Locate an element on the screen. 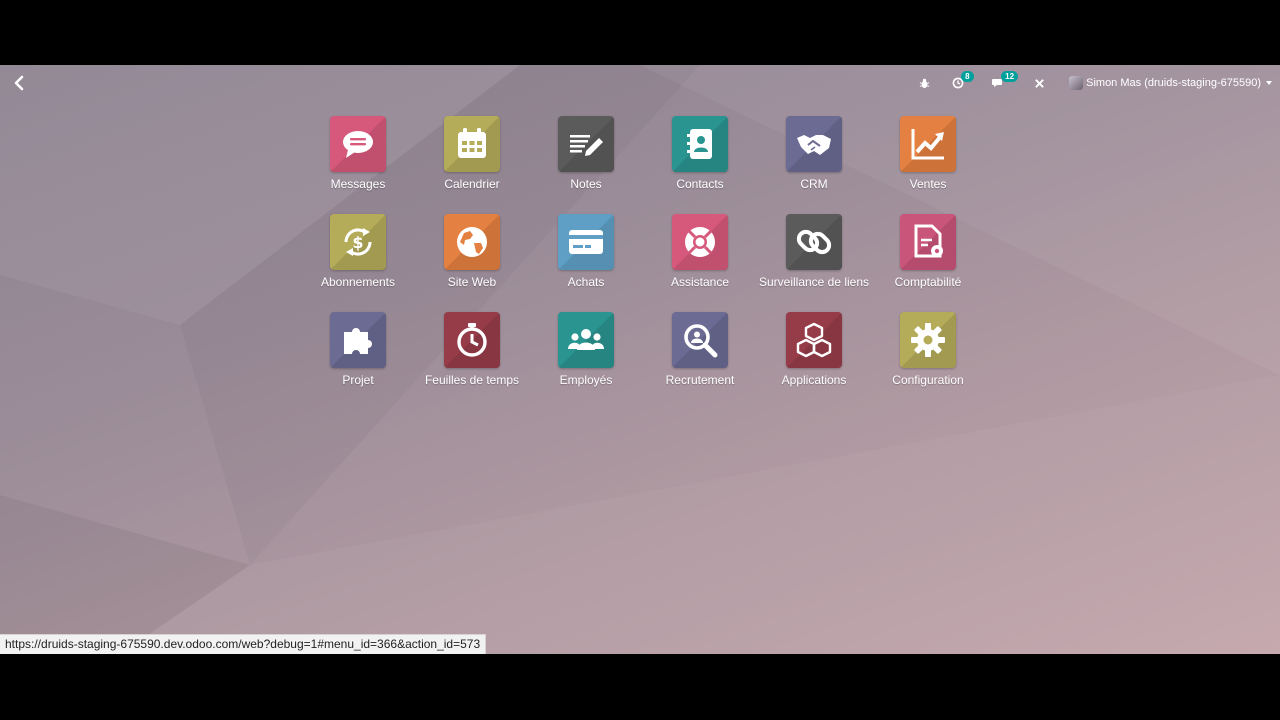 This screenshot has width=1280, height=720. chevron-left-icon is located at coordinates (19, 83).